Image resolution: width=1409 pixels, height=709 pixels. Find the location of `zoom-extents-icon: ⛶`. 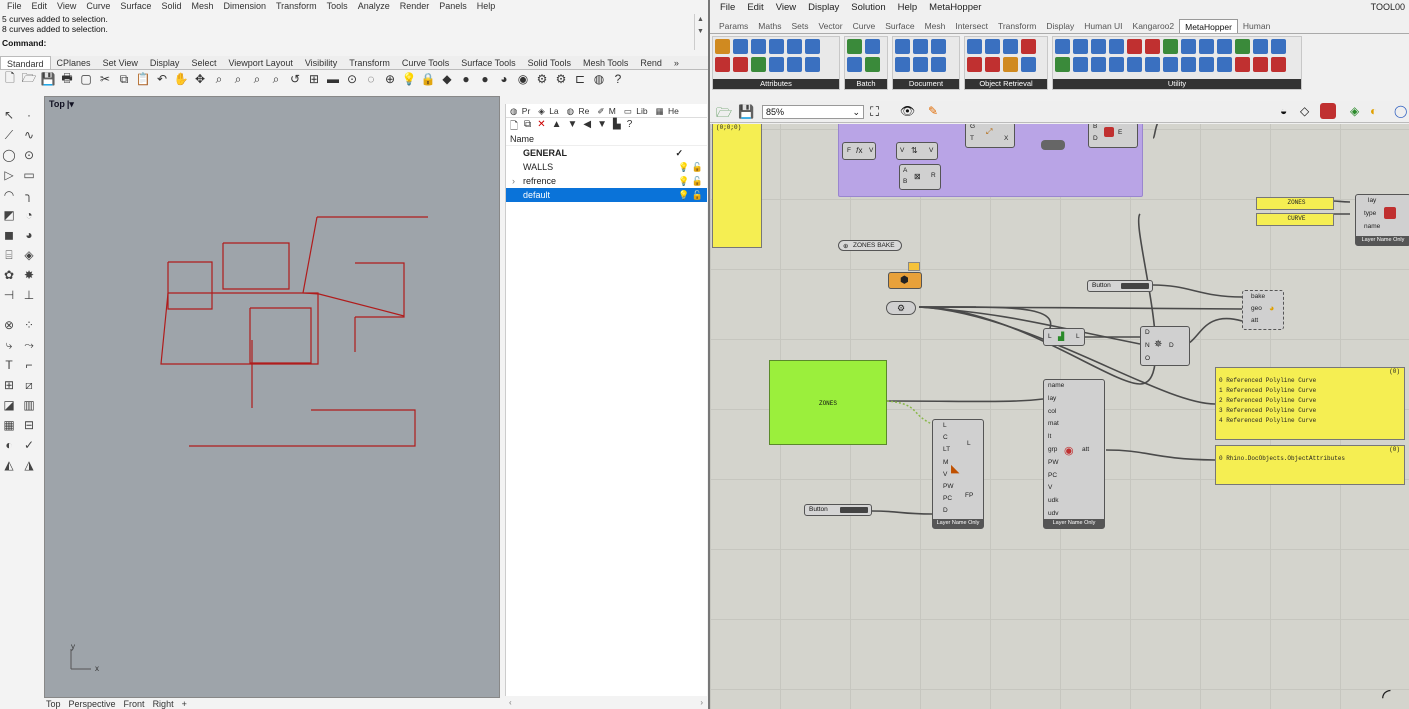

zoom-extents-icon: ⛶ is located at coordinates (874, 112).